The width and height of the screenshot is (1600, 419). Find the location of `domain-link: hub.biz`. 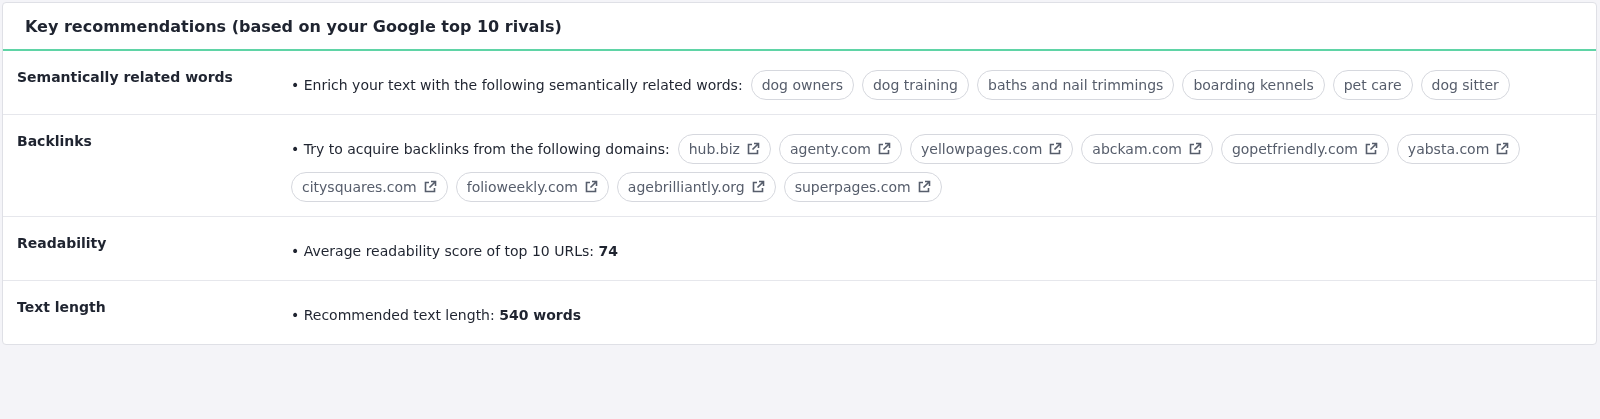

domain-link: hub.biz is located at coordinates (724, 149).